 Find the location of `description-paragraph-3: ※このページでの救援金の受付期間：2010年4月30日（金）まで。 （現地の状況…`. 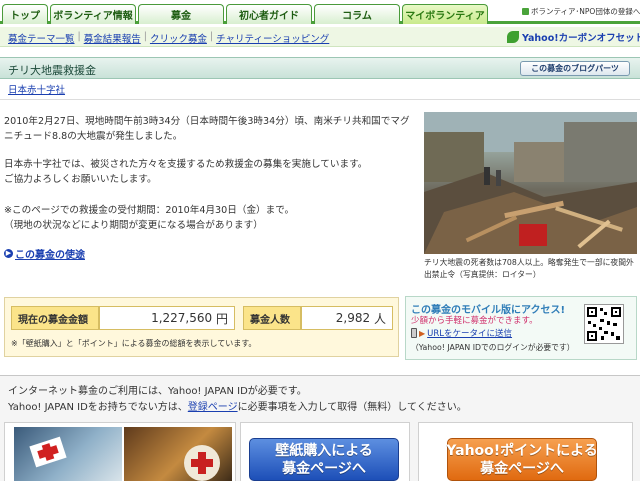

description-paragraph-3: ※このページでの救援金の受付期間：2010年4月30日（金）まで。 （現地の状況… is located at coordinates (211, 218).